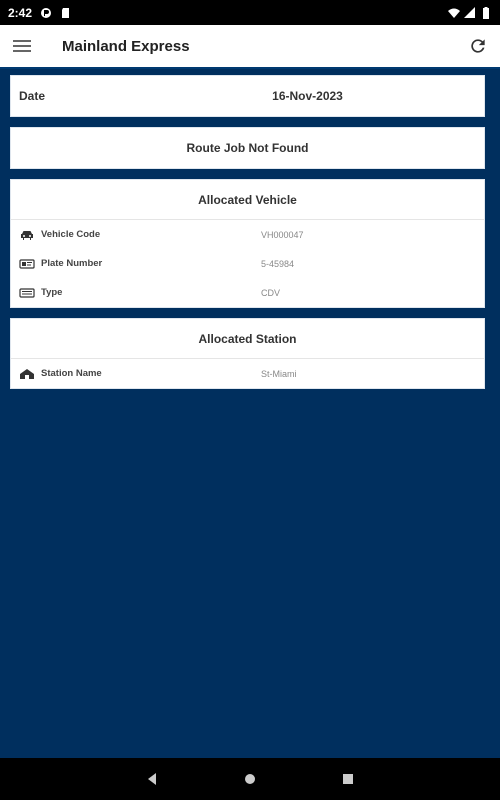  What do you see at coordinates (27, 235) in the screenshot?
I see `car-icon` at bounding box center [27, 235].